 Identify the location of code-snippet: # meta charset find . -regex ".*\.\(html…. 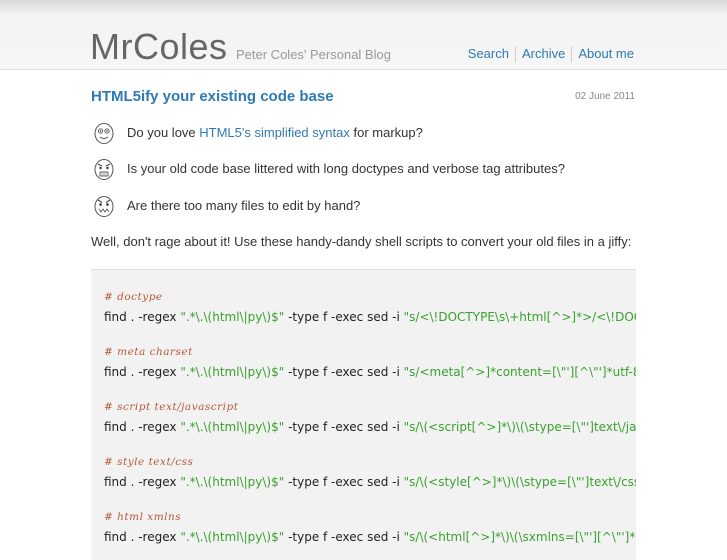
(370, 362).